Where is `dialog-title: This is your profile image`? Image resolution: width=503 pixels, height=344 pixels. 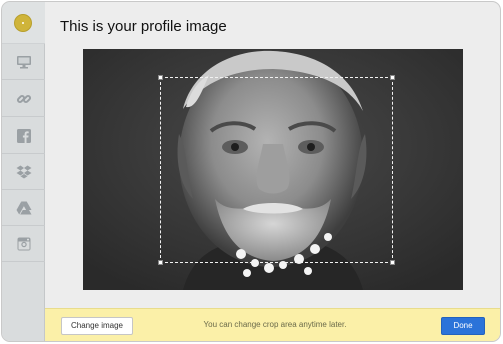 dialog-title: This is your profile image is located at coordinates (143, 26).